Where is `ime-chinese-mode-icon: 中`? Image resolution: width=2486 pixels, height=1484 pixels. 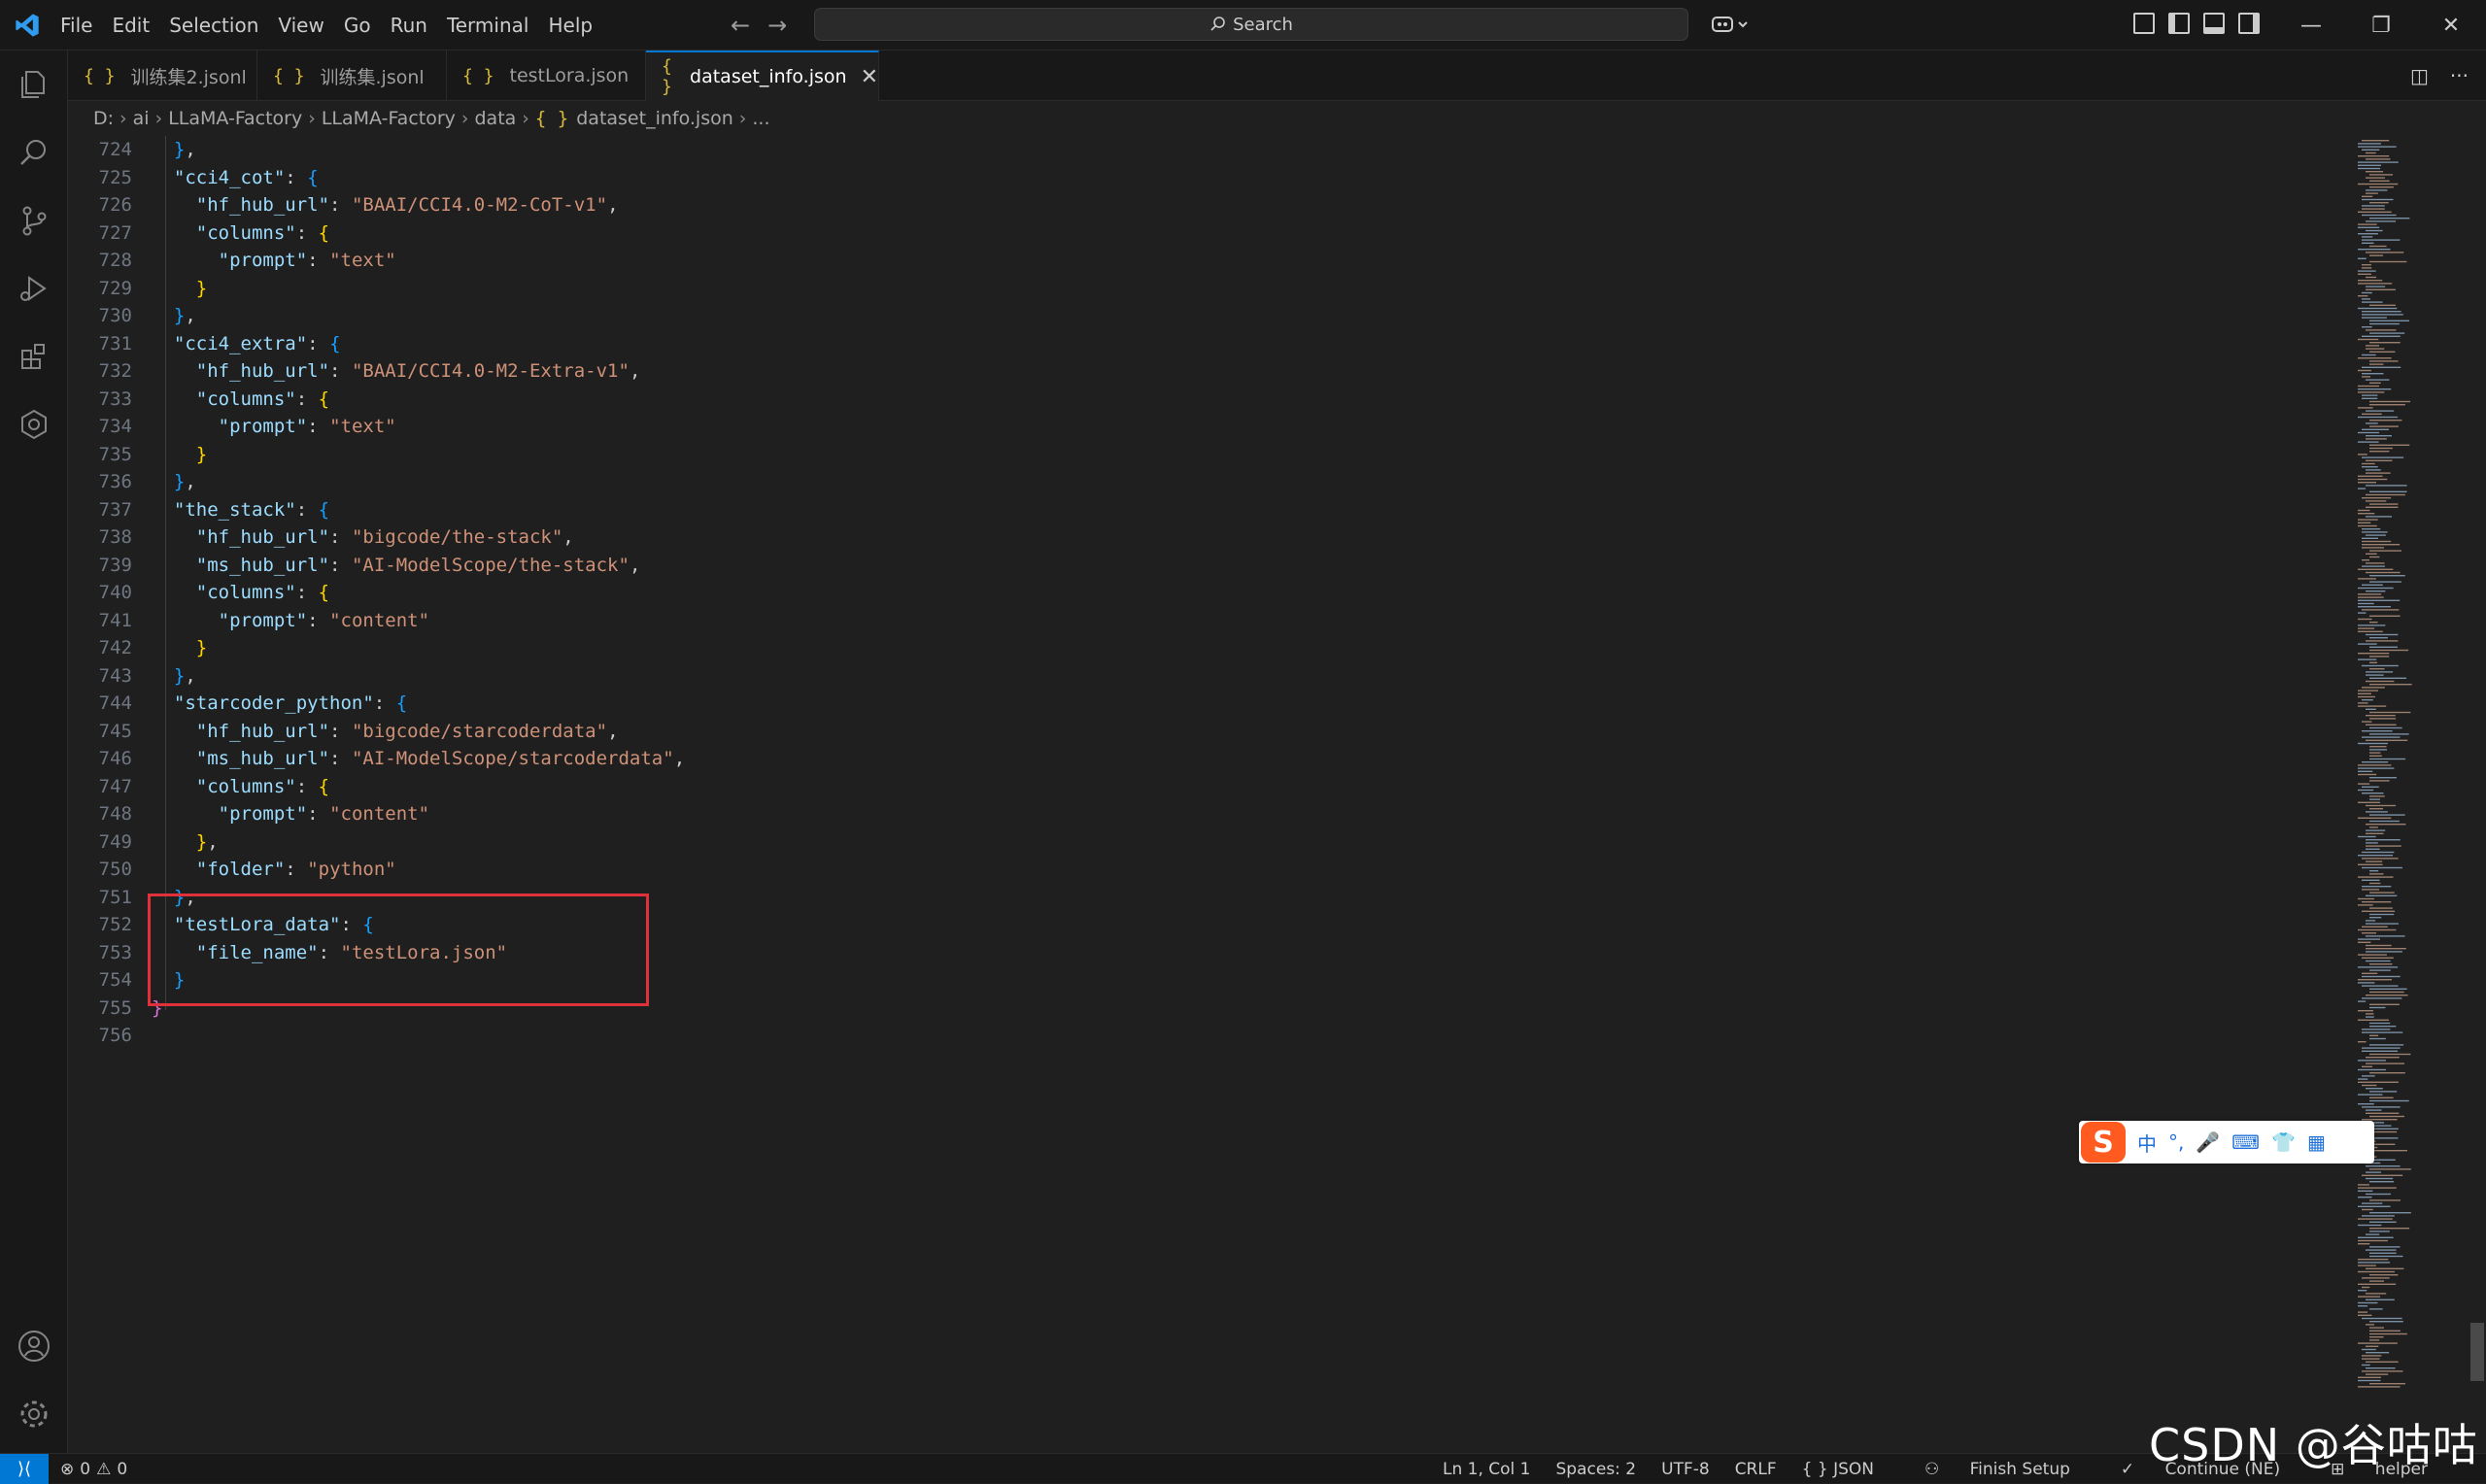
ime-chinese-mode-icon: 中 is located at coordinates (2147, 1143).